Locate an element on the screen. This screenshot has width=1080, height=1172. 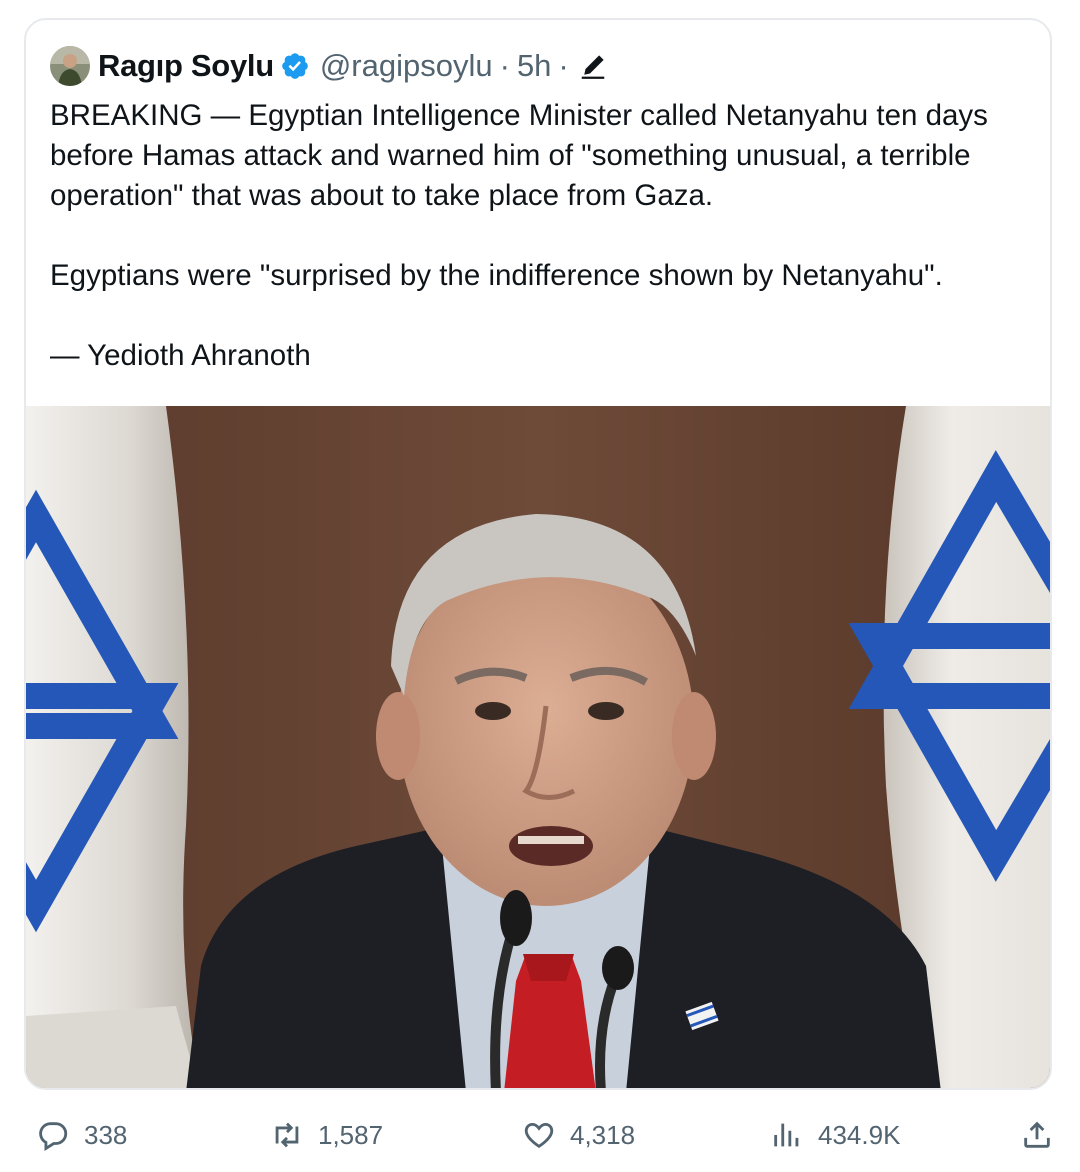
analytics-bar-icon is located at coordinates (786, 1135).